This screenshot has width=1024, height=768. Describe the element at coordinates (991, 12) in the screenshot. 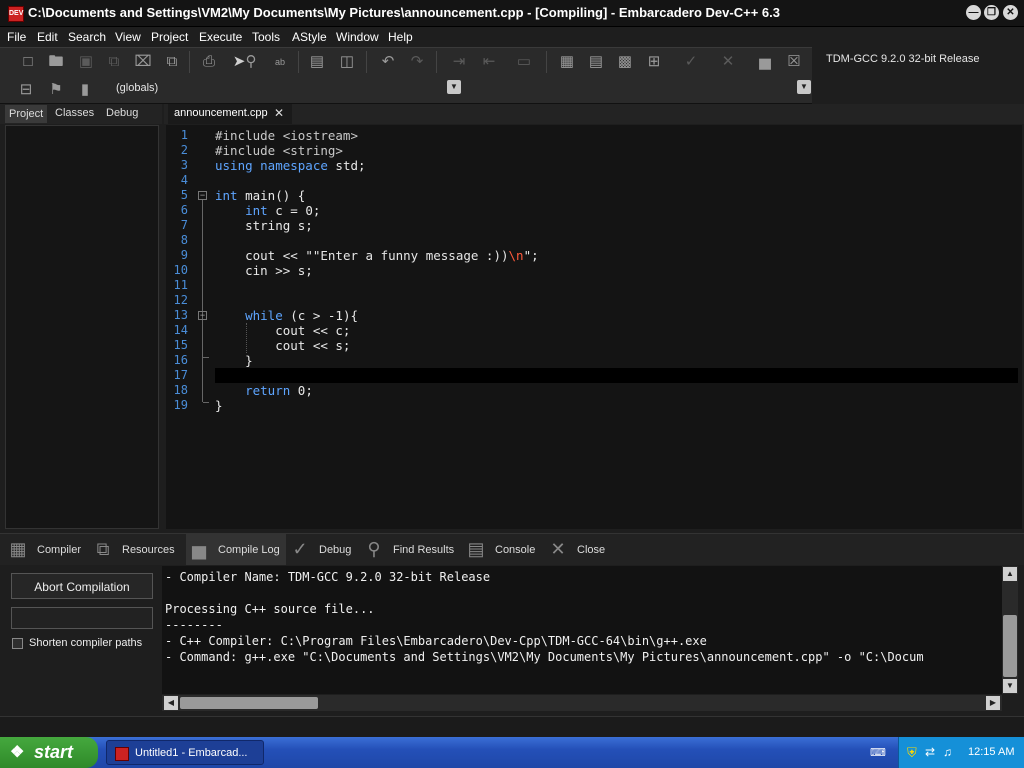

I see `restore-button: ❐` at that location.